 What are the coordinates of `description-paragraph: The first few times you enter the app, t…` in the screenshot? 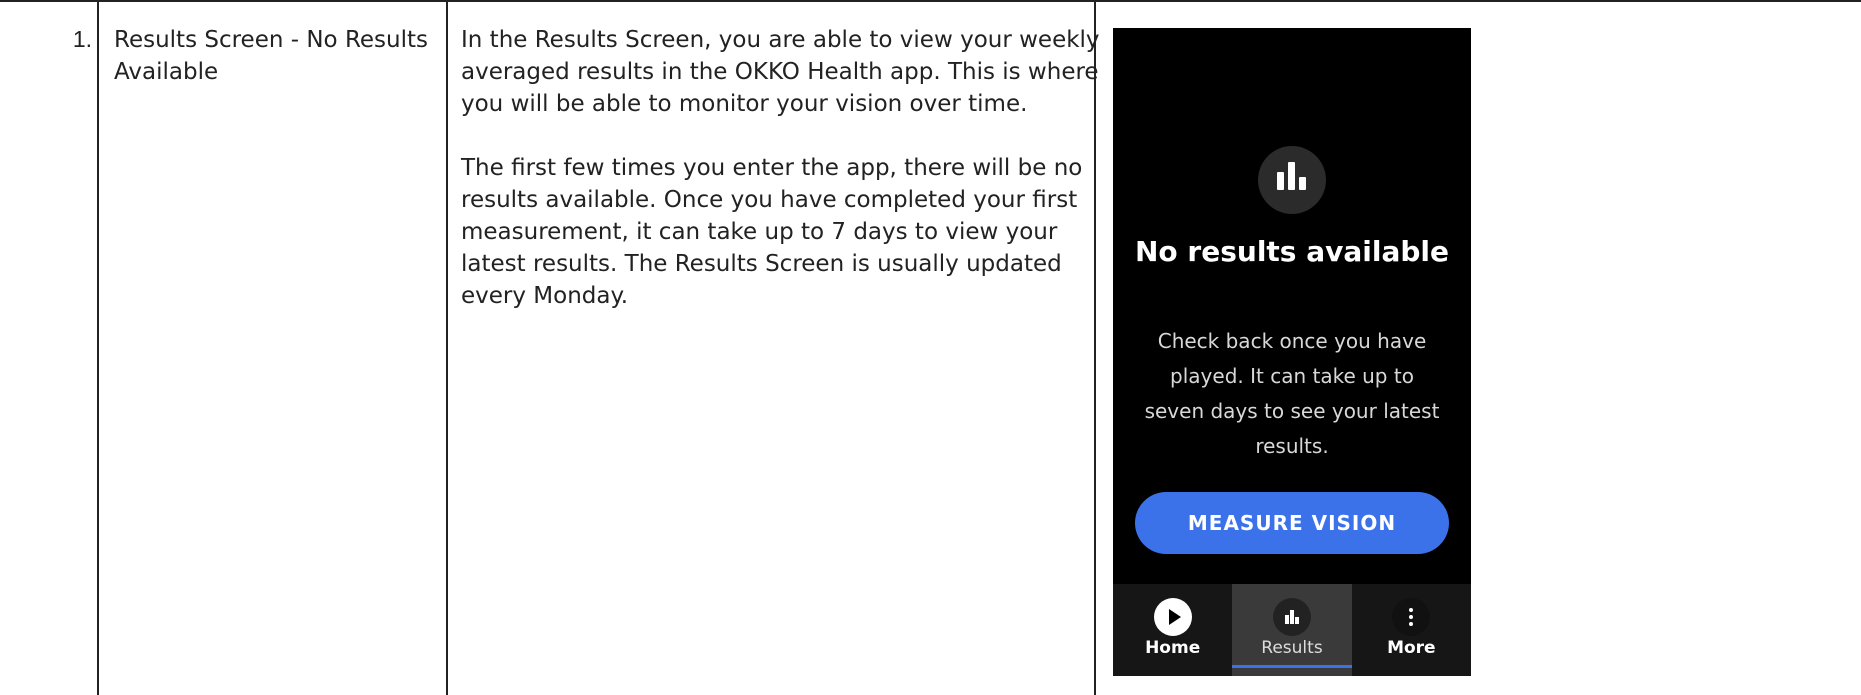 It's located at (772, 232).